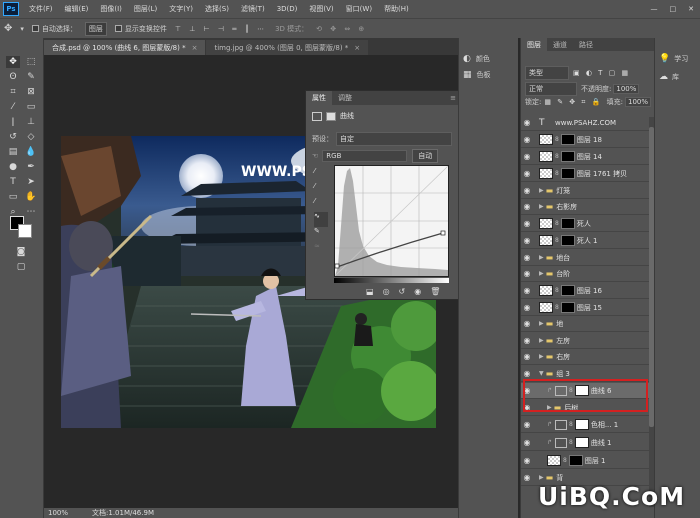 The image size is (700, 518). I want to click on minimize-icon: —, so click(654, 9).